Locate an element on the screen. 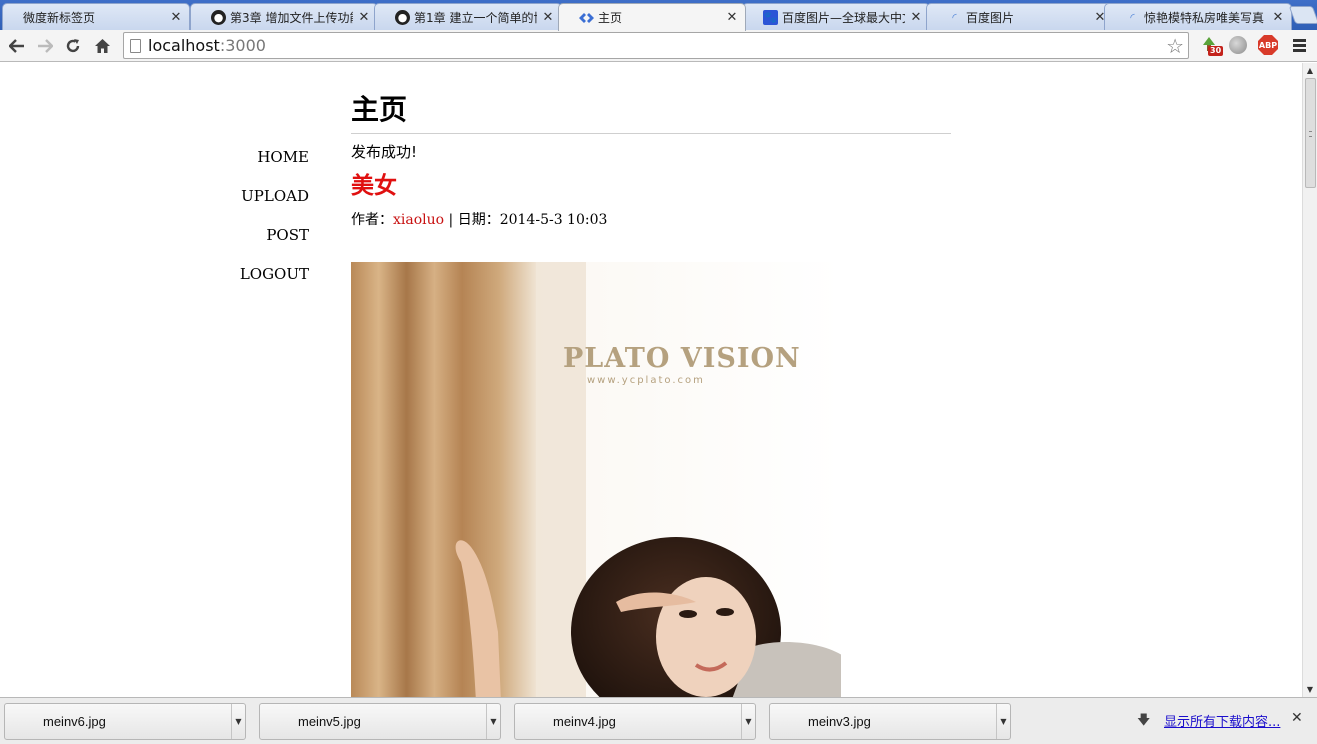 The width and height of the screenshot is (1317, 744). chrome-menu-button is located at coordinates (1299, 45).